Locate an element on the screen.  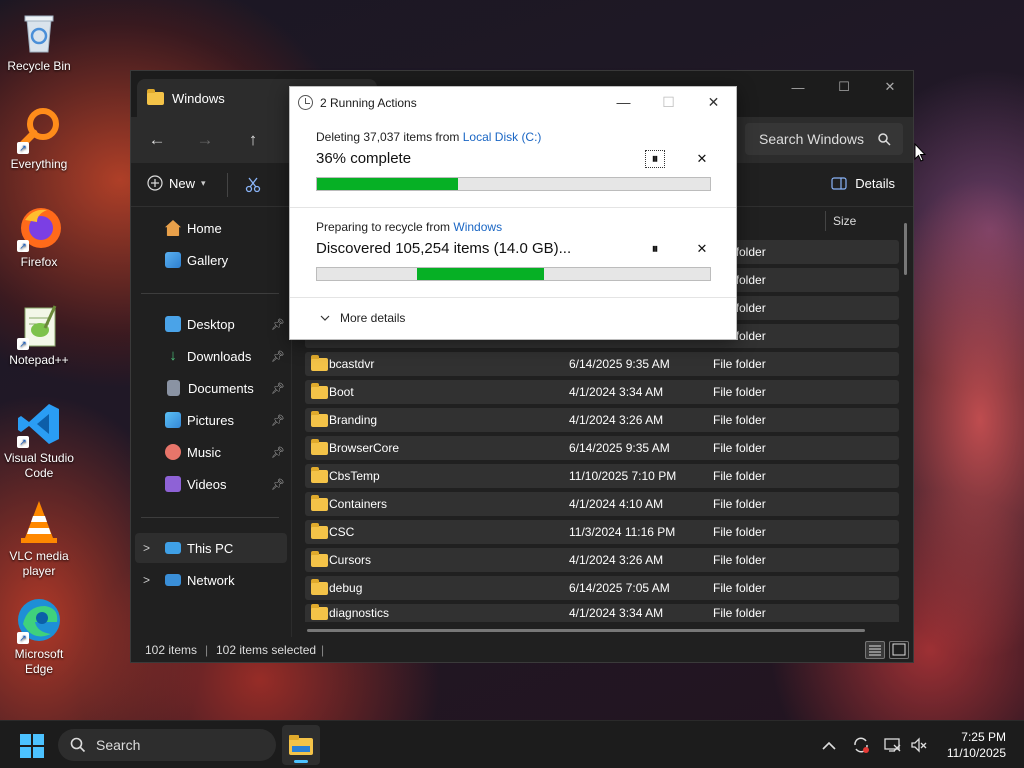
desktop-icon-everything: ↗ Everything is located at coordinates (39, 139).